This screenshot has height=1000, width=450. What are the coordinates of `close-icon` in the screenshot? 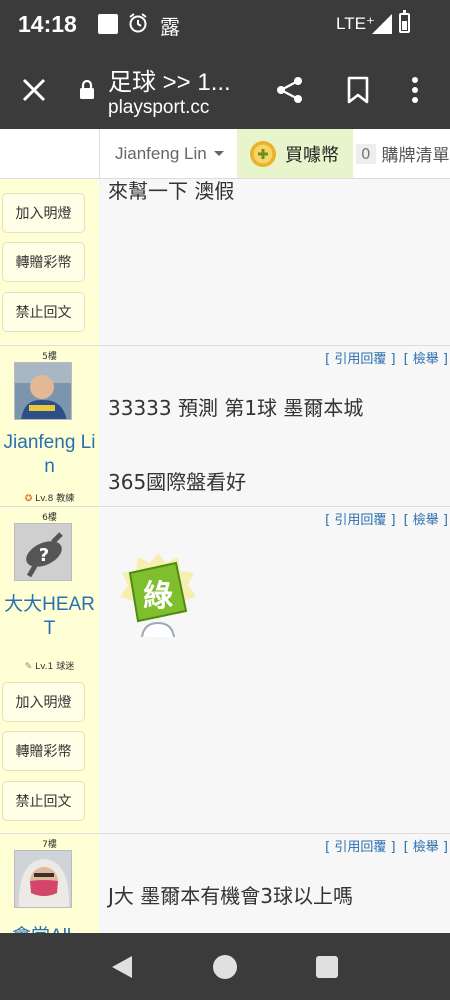 It's located at (34, 90).